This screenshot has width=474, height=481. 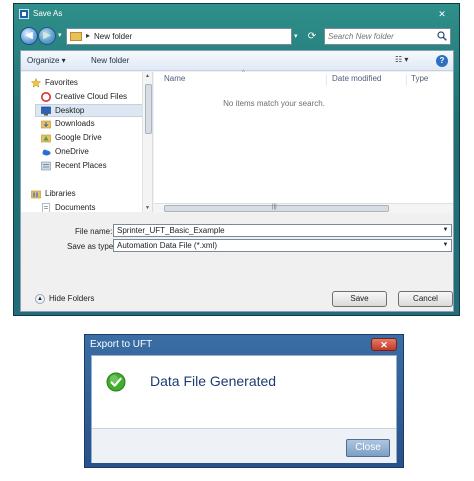 What do you see at coordinates (442, 61) in the screenshot?
I see `help-icon: ?` at bounding box center [442, 61].